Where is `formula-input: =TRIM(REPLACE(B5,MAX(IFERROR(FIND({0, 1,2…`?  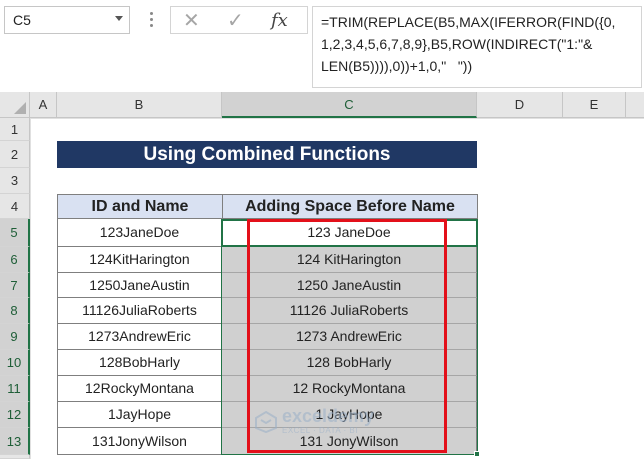
formula-input: =TRIM(REPLACE(B5,MAX(IFERROR(FIND({0, 1,2… is located at coordinates (477, 47).